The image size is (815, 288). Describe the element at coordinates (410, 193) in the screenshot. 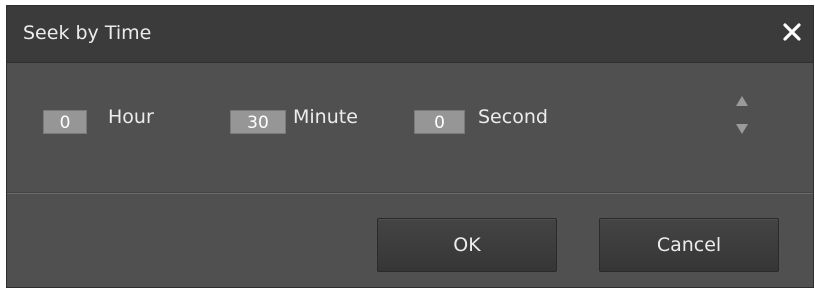

I see `footer-divider` at that location.